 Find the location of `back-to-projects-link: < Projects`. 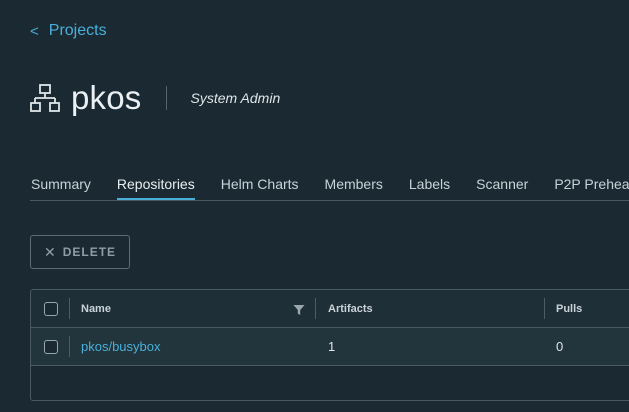

back-to-projects-link: < Projects is located at coordinates (68, 31).